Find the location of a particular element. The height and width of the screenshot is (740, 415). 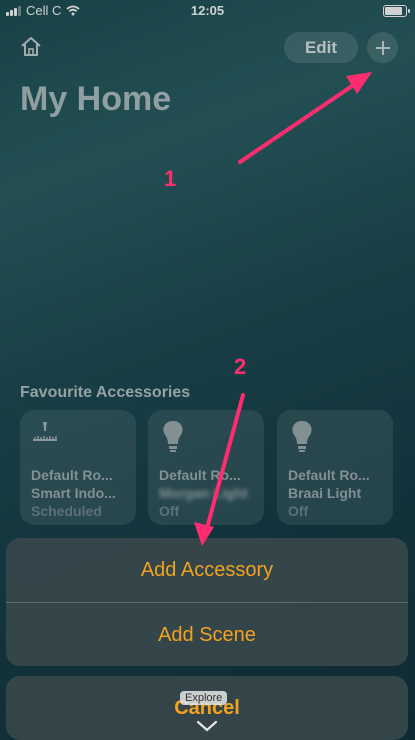

annotation-marker-1: 1 is located at coordinates (170, 178).